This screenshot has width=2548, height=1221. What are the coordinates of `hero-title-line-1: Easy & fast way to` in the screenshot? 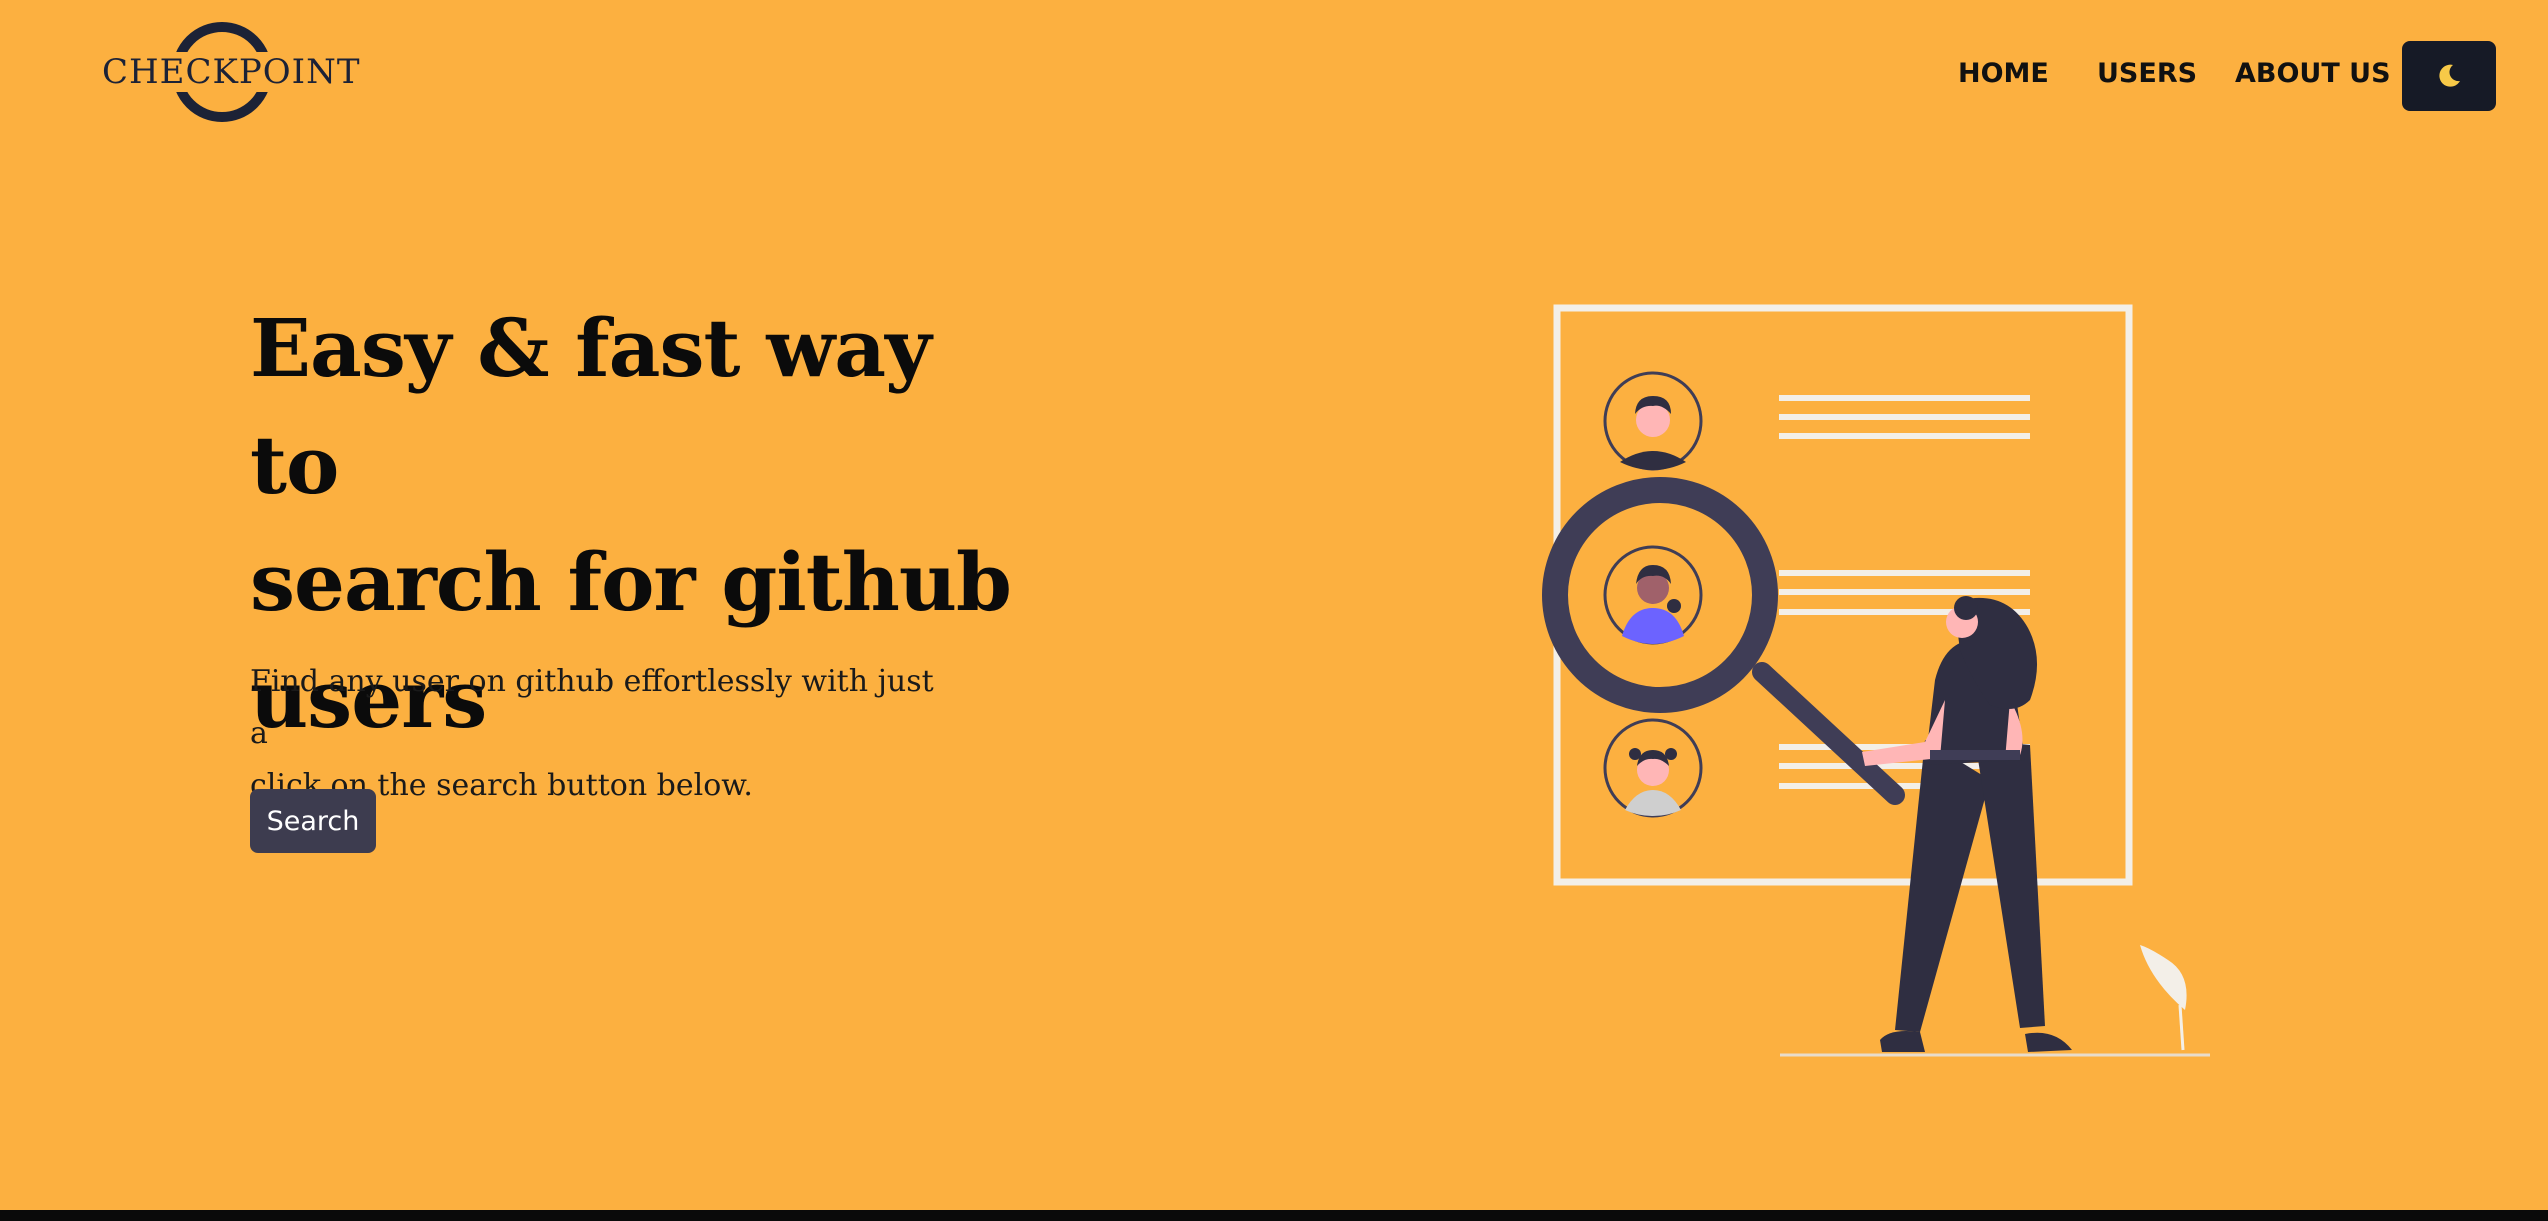 It's located at (591, 406).